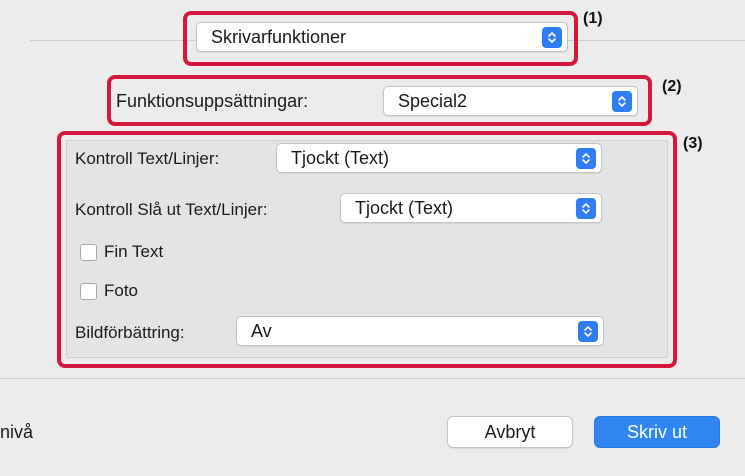 The height and width of the screenshot is (476, 745). What do you see at coordinates (657, 432) in the screenshot?
I see `print-button: Skriv ut` at bounding box center [657, 432].